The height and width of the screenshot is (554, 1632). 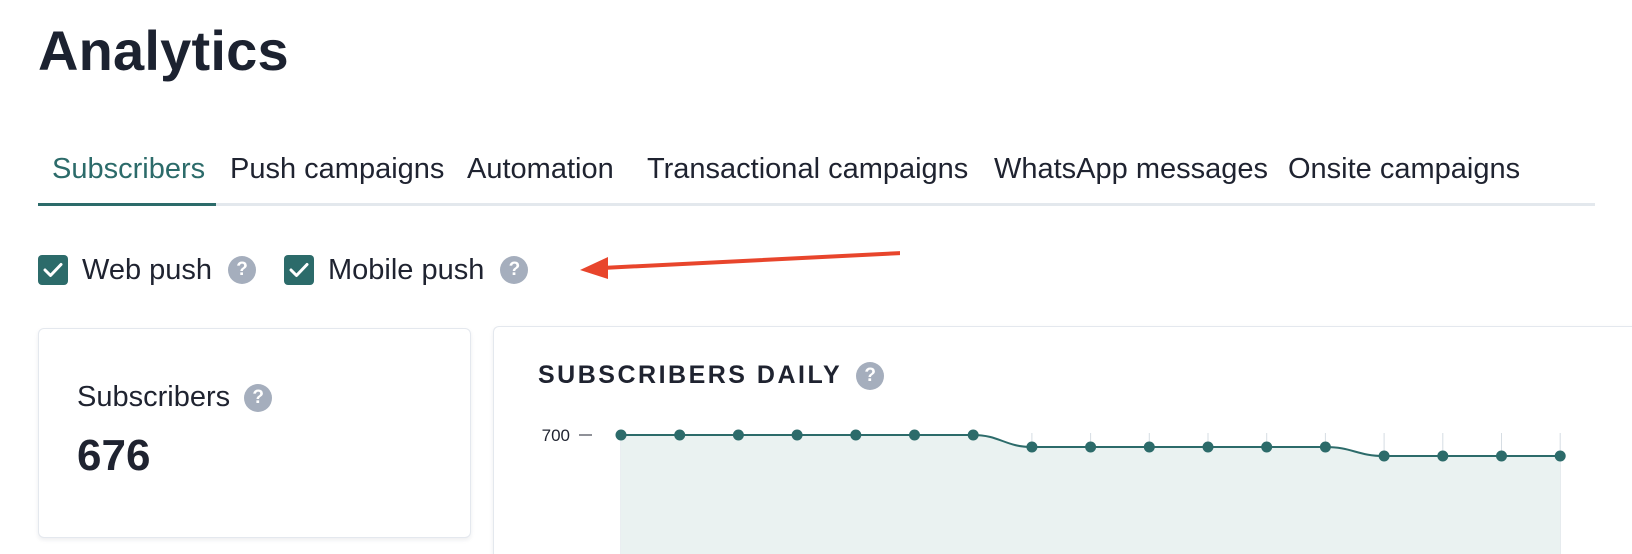 I want to click on subscribers-card-label: Subscribers ?, so click(x=175, y=397).